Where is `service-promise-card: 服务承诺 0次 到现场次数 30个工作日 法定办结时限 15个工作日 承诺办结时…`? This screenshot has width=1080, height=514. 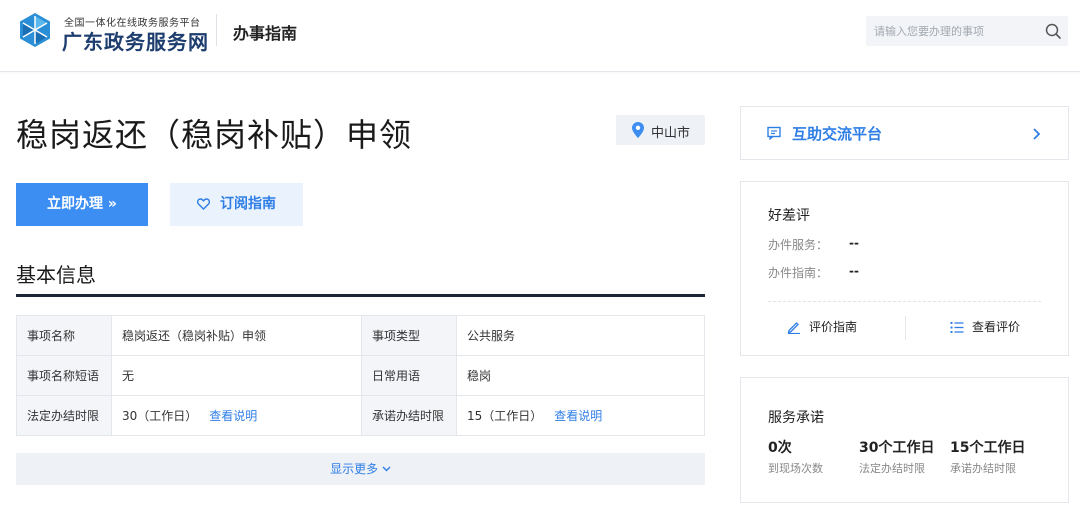 service-promise-card: 服务承诺 0次 到现场次数 30个工作日 法定办结时限 15个工作日 承诺办结时… is located at coordinates (904, 440).